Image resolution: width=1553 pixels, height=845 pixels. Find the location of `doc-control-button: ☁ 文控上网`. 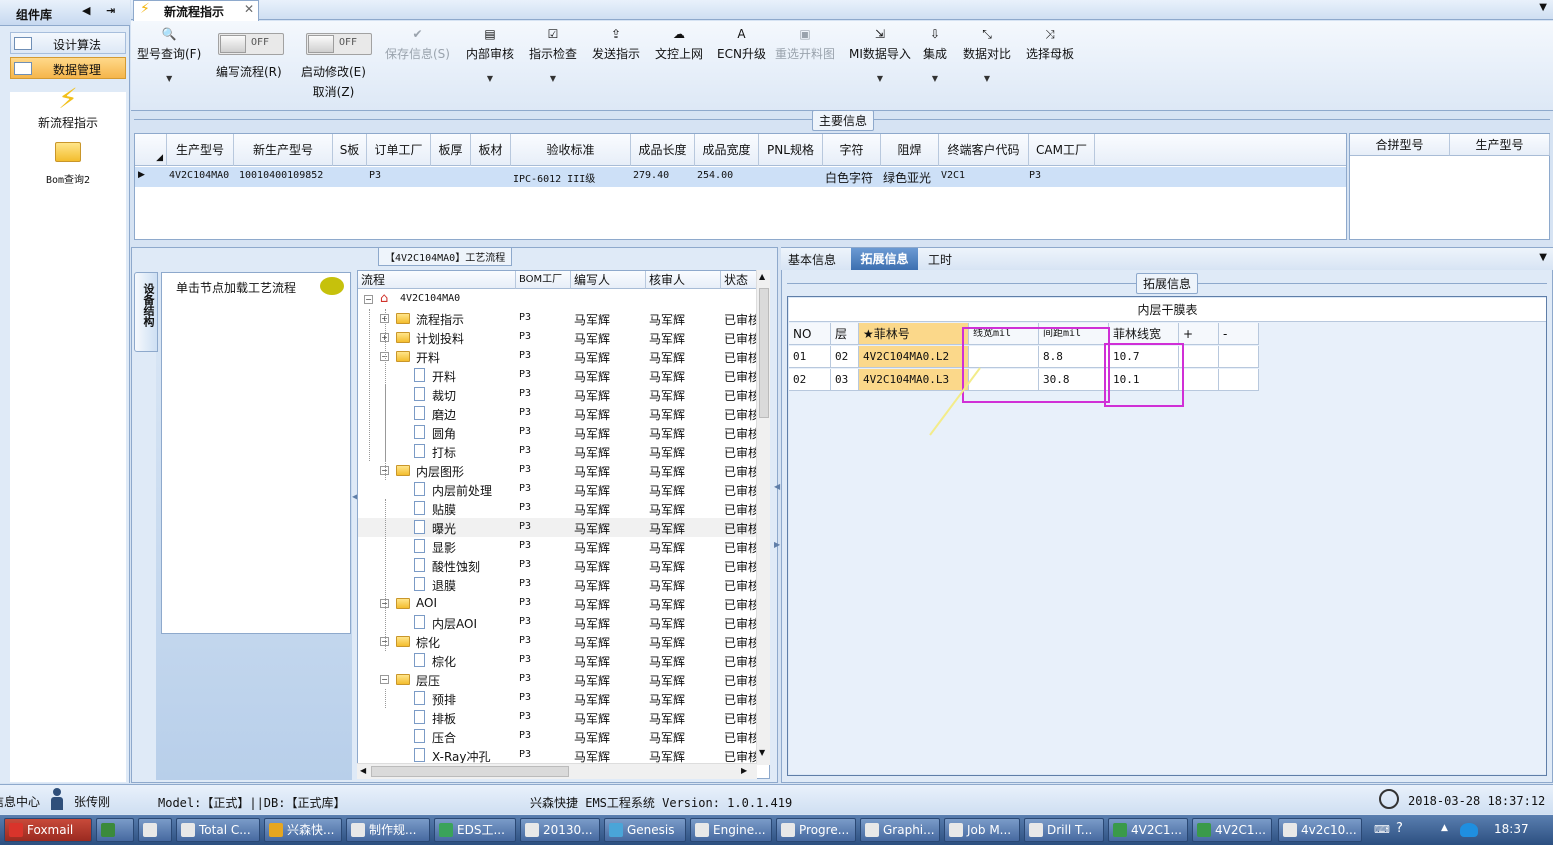

doc-control-button: ☁ 文控上网 is located at coordinates (679, 44).